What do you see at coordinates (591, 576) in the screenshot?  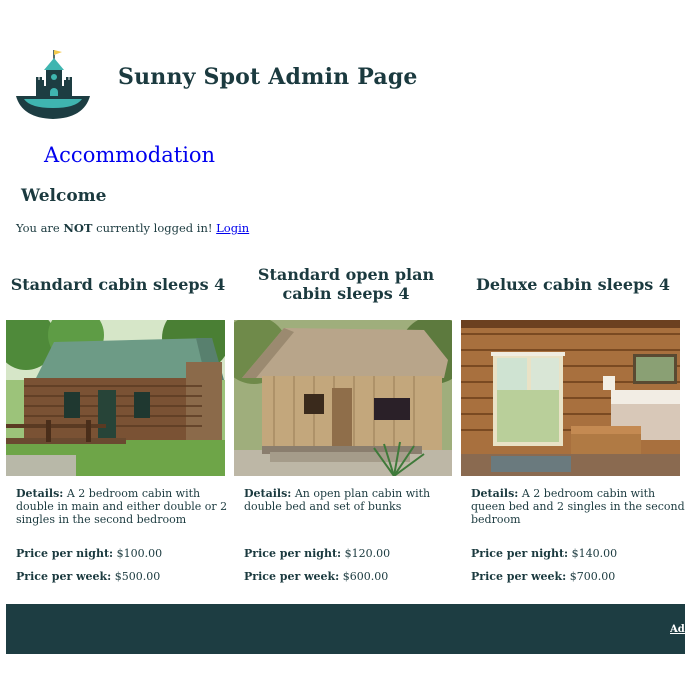 I see `price-week-value: $700.00` at bounding box center [591, 576].